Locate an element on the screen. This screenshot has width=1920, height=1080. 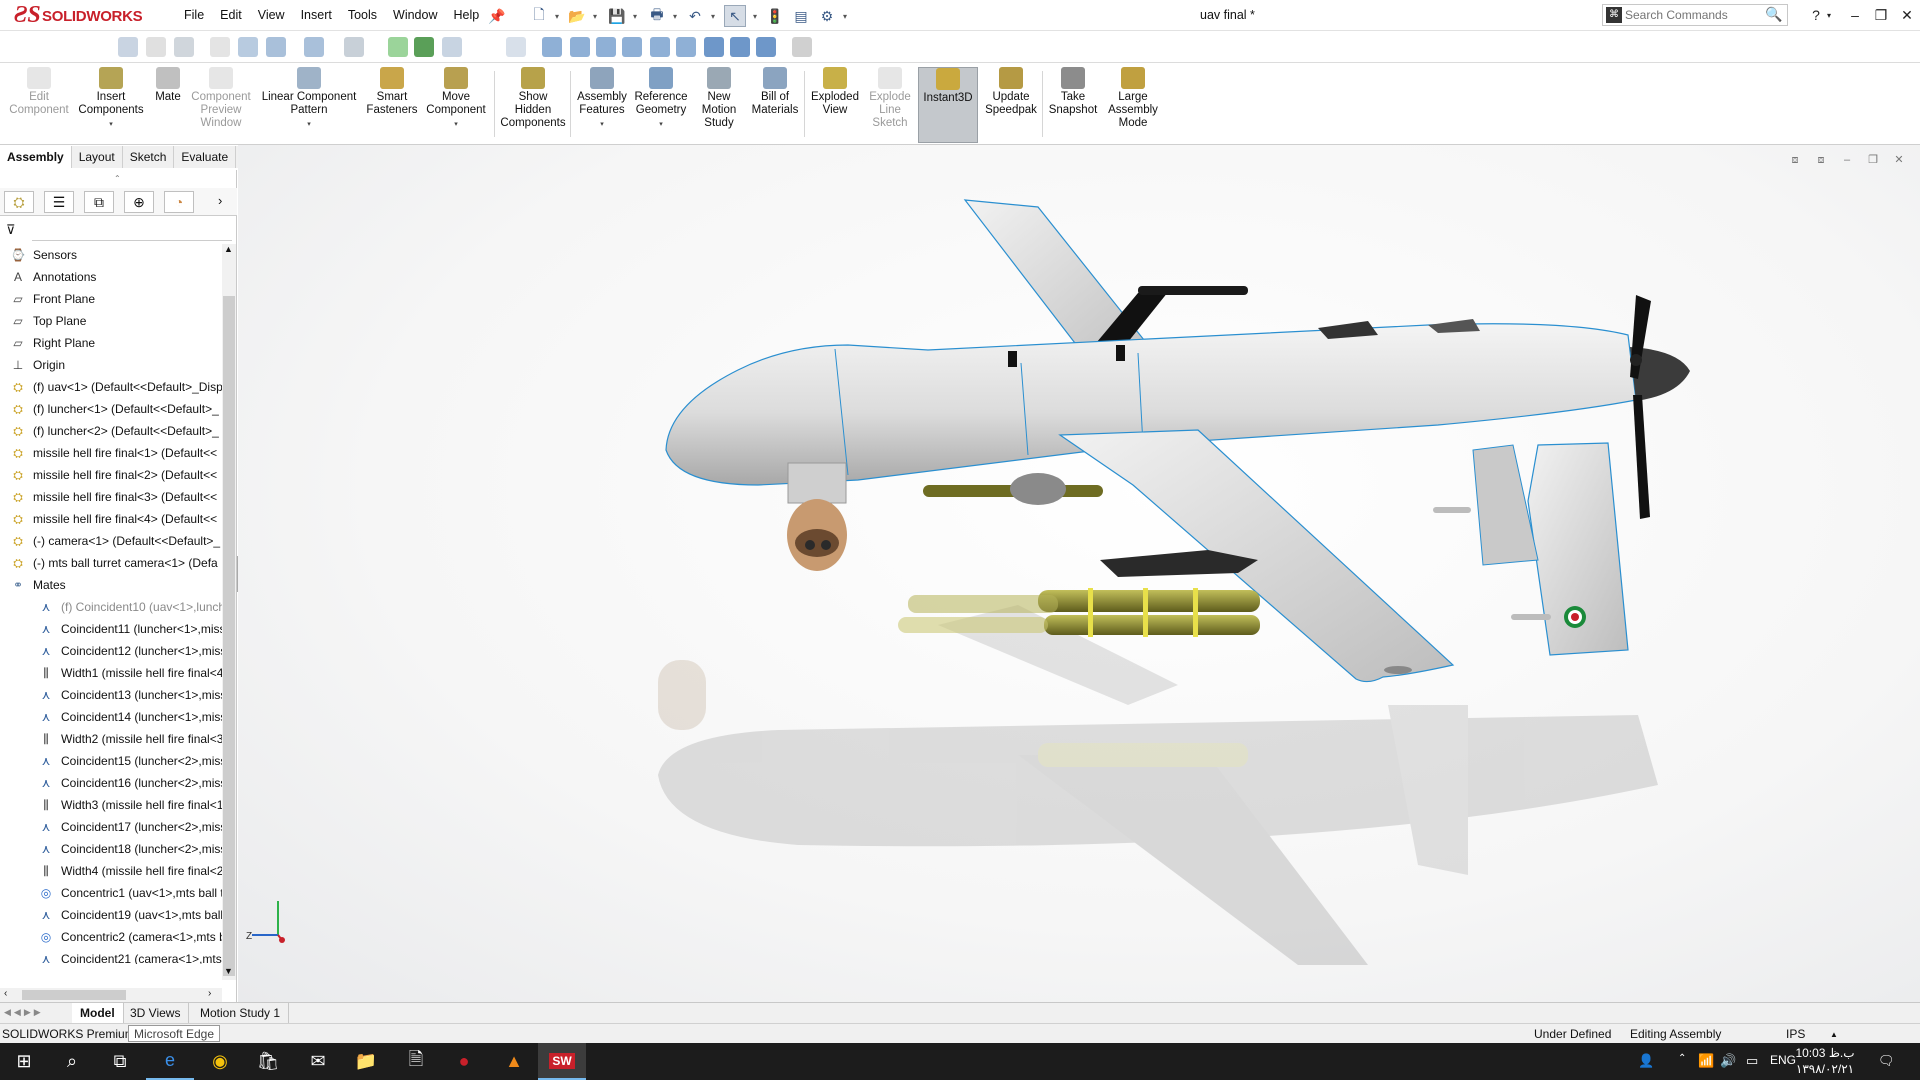
select-dropdown-icon: ▾ is located at coordinates (755, 16).